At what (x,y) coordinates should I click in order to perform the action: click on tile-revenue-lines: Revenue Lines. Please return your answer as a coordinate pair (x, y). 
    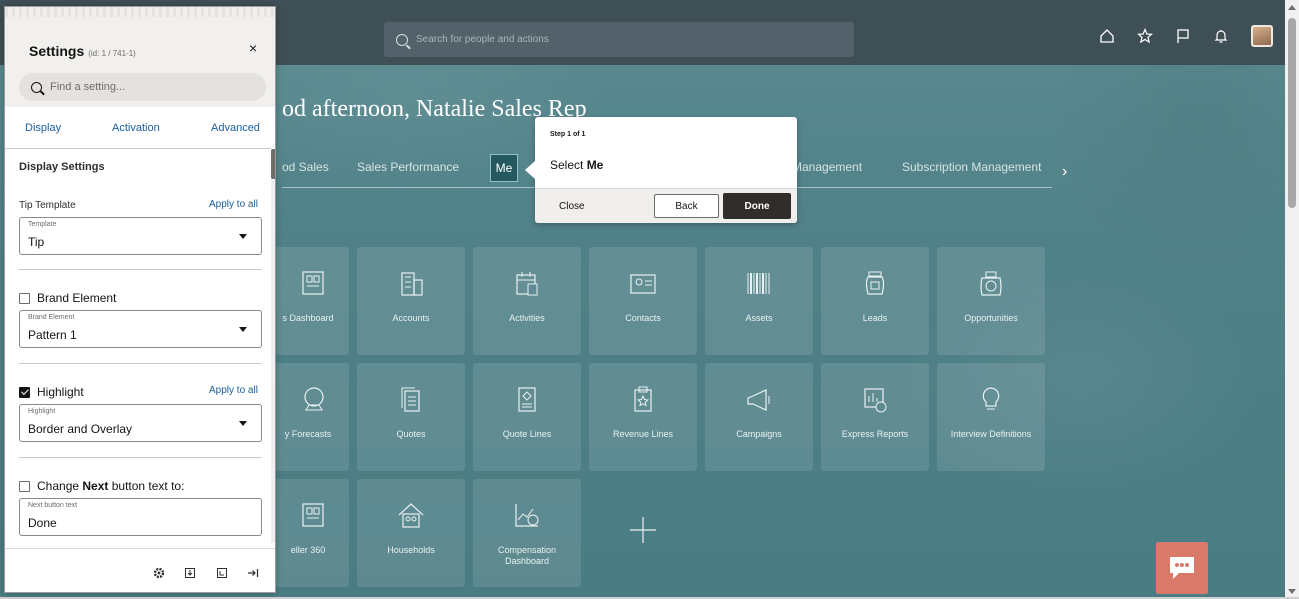
    Looking at the image, I should click on (643, 417).